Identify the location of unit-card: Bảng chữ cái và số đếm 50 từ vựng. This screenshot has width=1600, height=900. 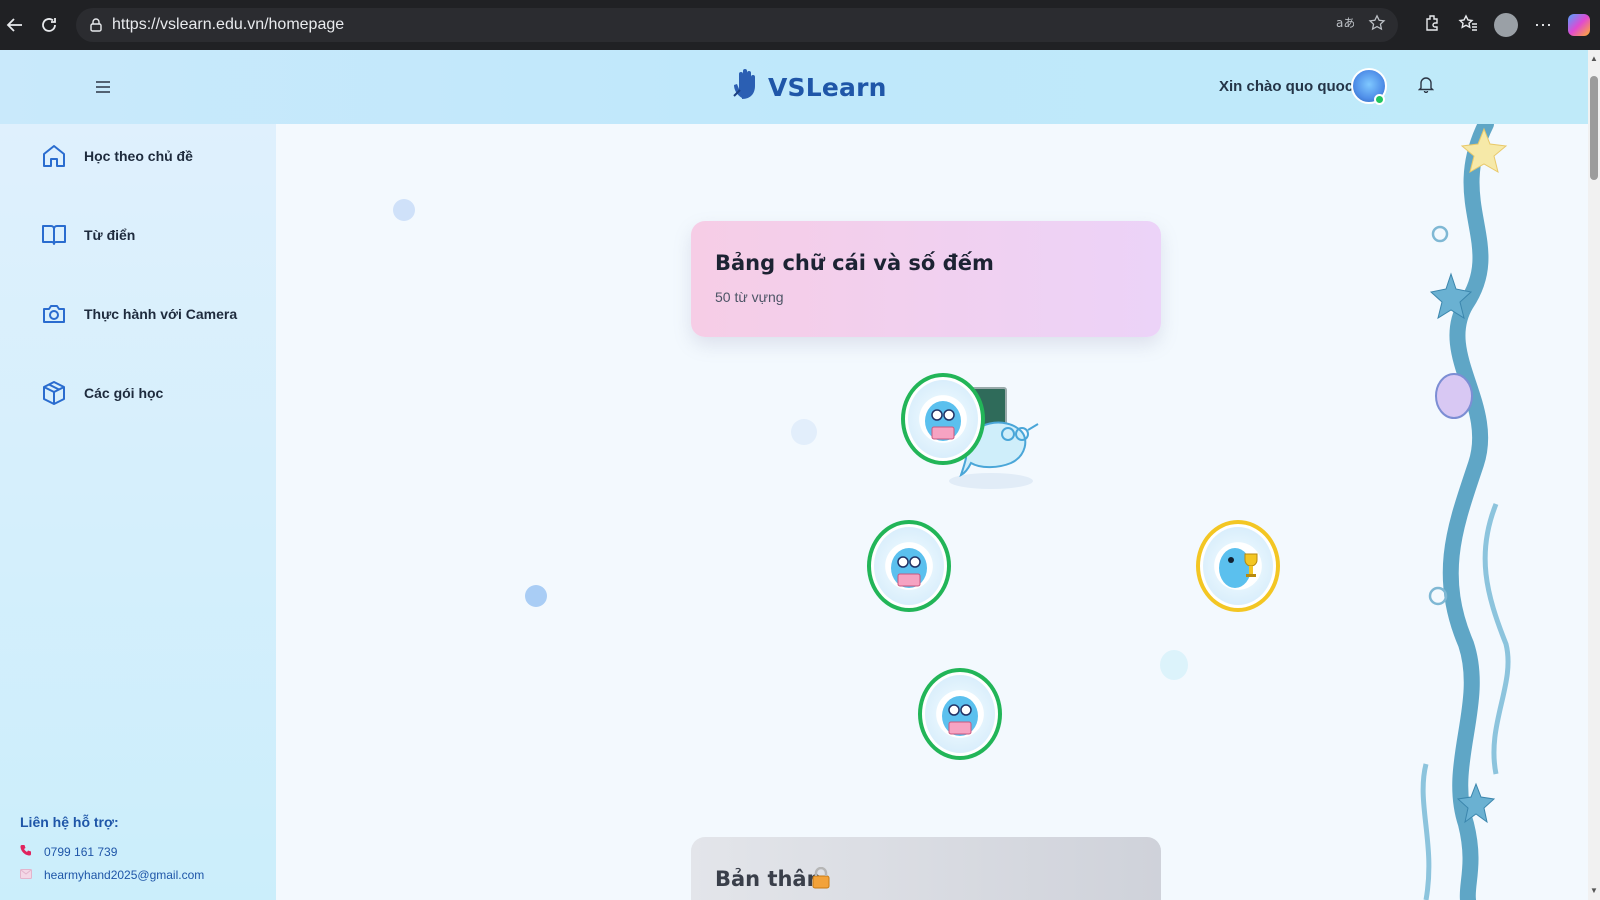
(926, 279).